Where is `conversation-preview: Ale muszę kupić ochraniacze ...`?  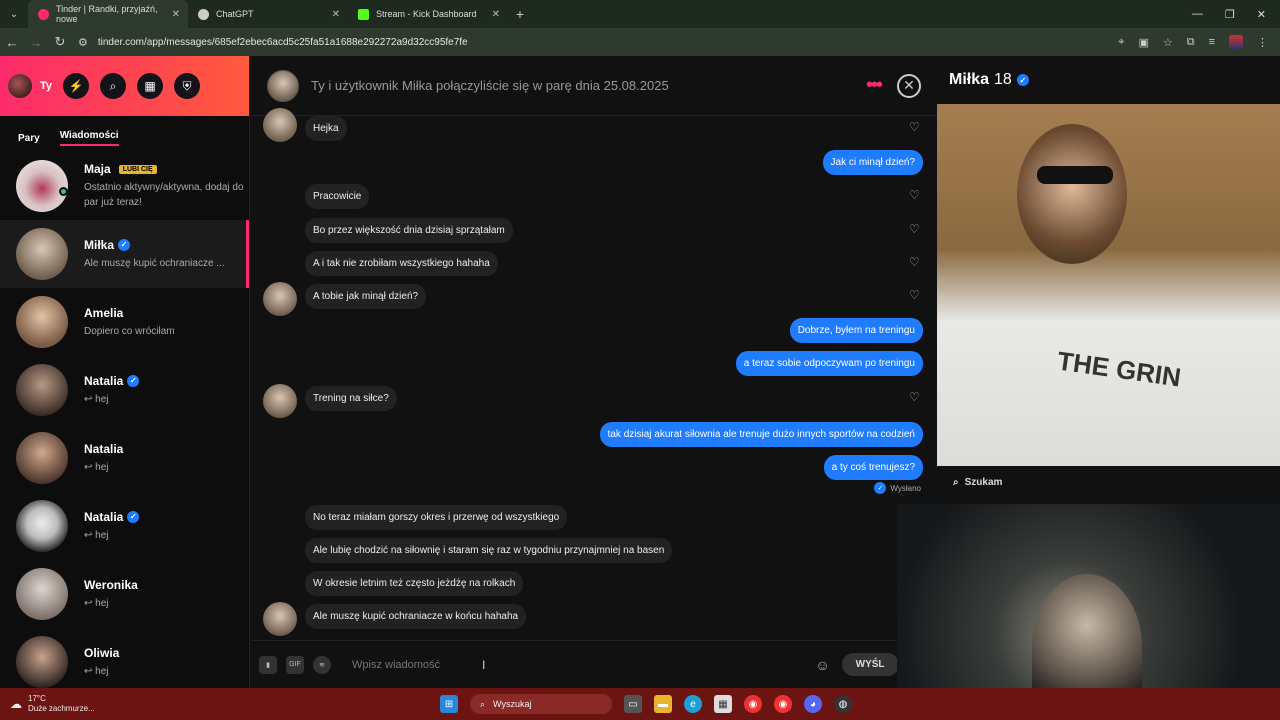
conversation-preview: Ale muszę kupić ochraniacze ... is located at coordinates (154, 263).